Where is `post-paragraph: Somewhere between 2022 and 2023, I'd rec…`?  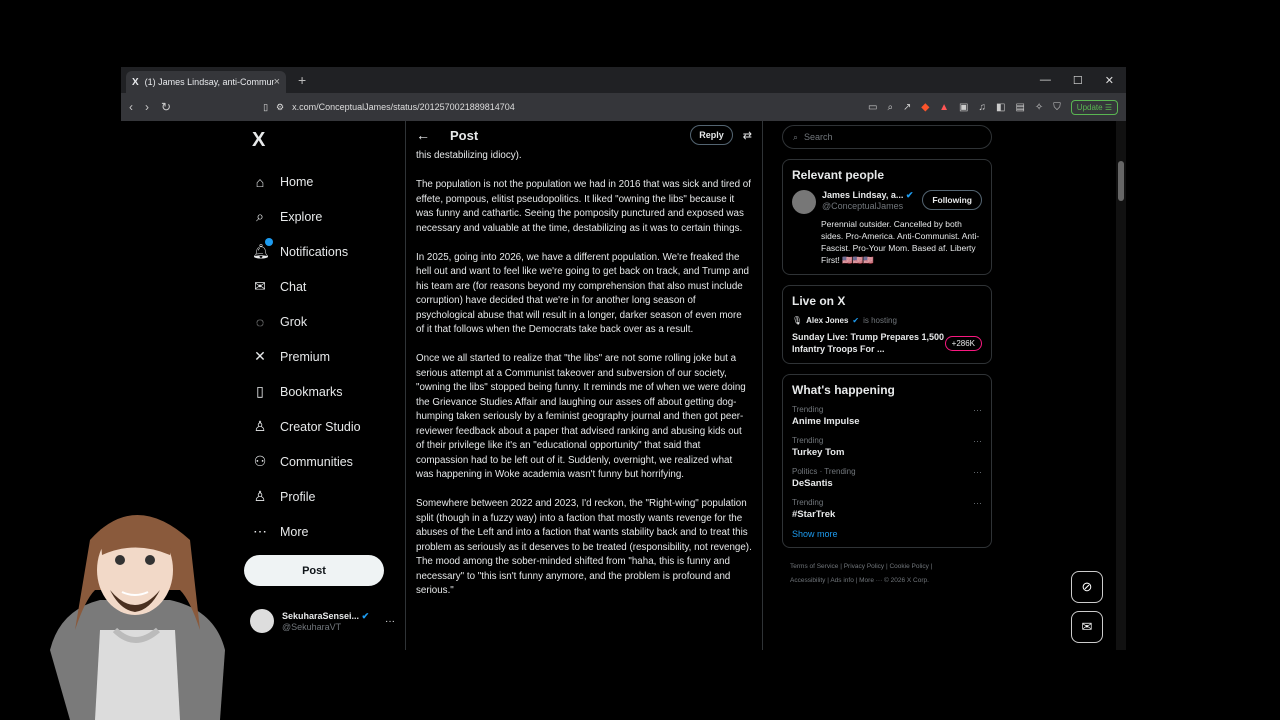
post-paragraph: Somewhere between 2022 and 2023, I'd rec… is located at coordinates (584, 547).